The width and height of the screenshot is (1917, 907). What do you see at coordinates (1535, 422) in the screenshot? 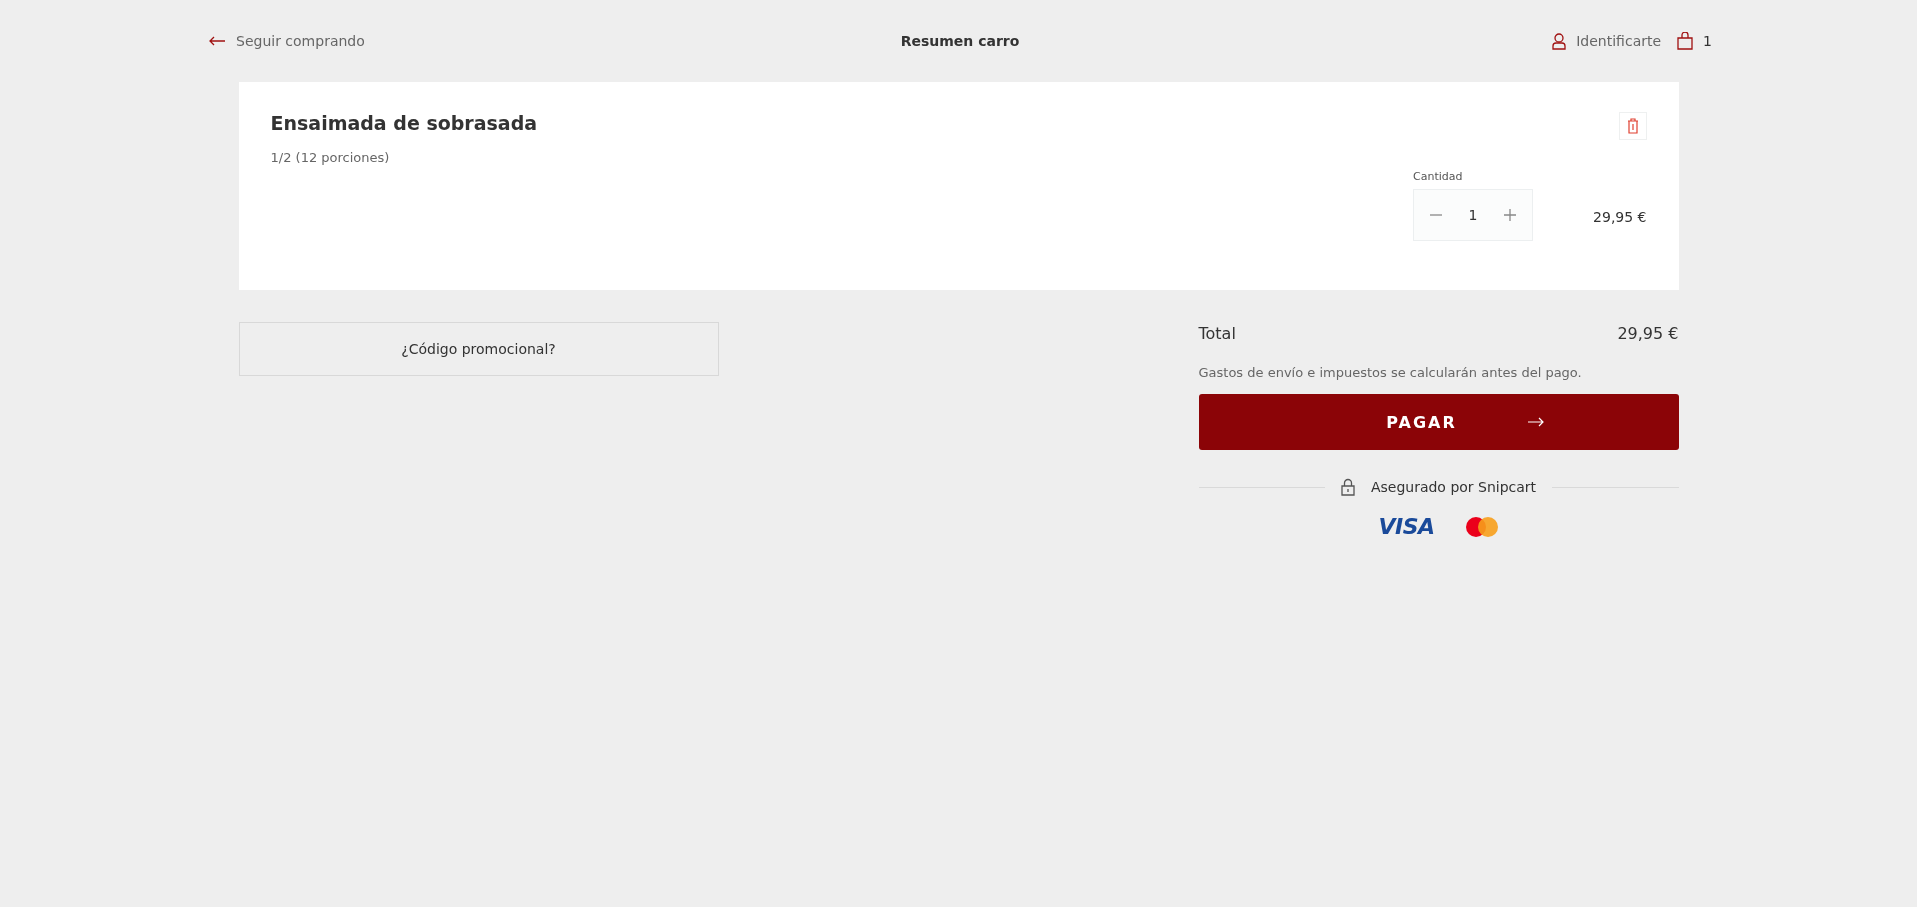
I see `arrow-right-icon` at bounding box center [1535, 422].